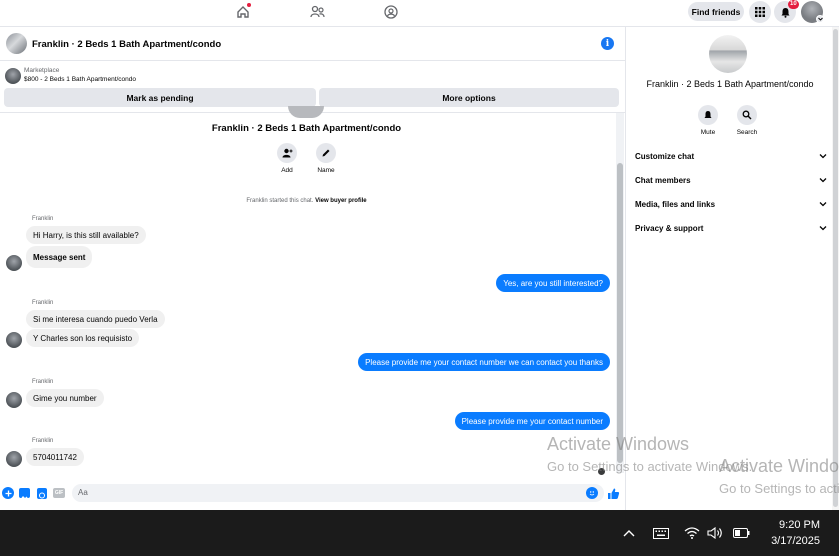  Describe the element at coordinates (338, 493) in the screenshot. I see `message-input: Aa` at that location.